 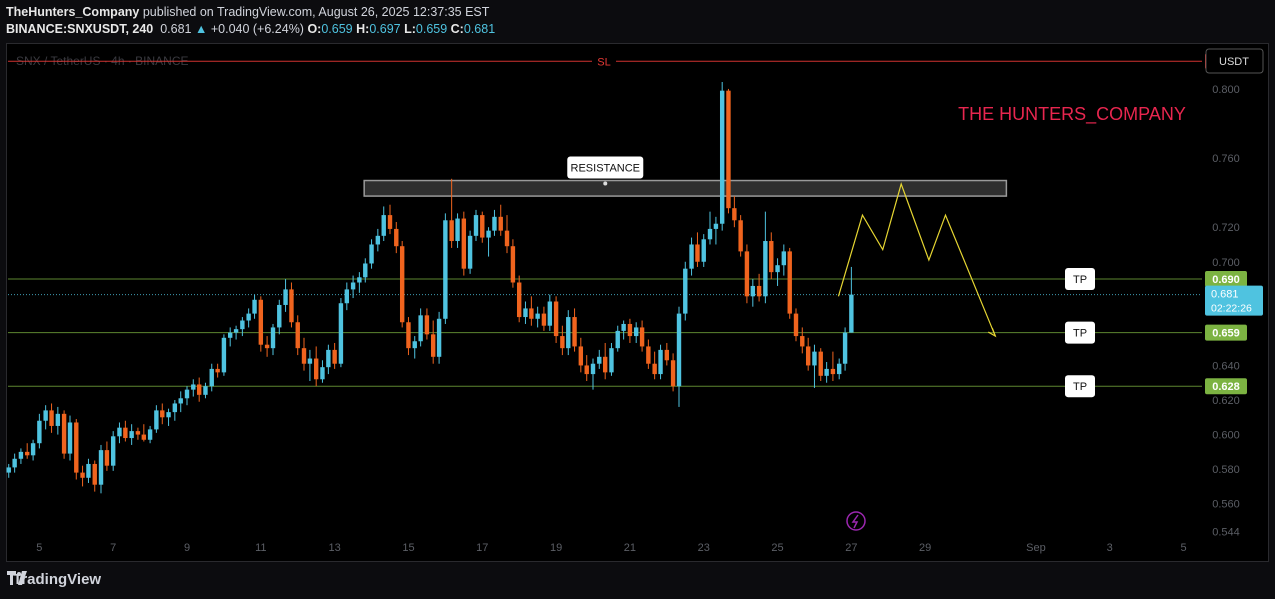 What do you see at coordinates (1226, 263) in the screenshot?
I see `y-tick-label: 0.700` at bounding box center [1226, 263].